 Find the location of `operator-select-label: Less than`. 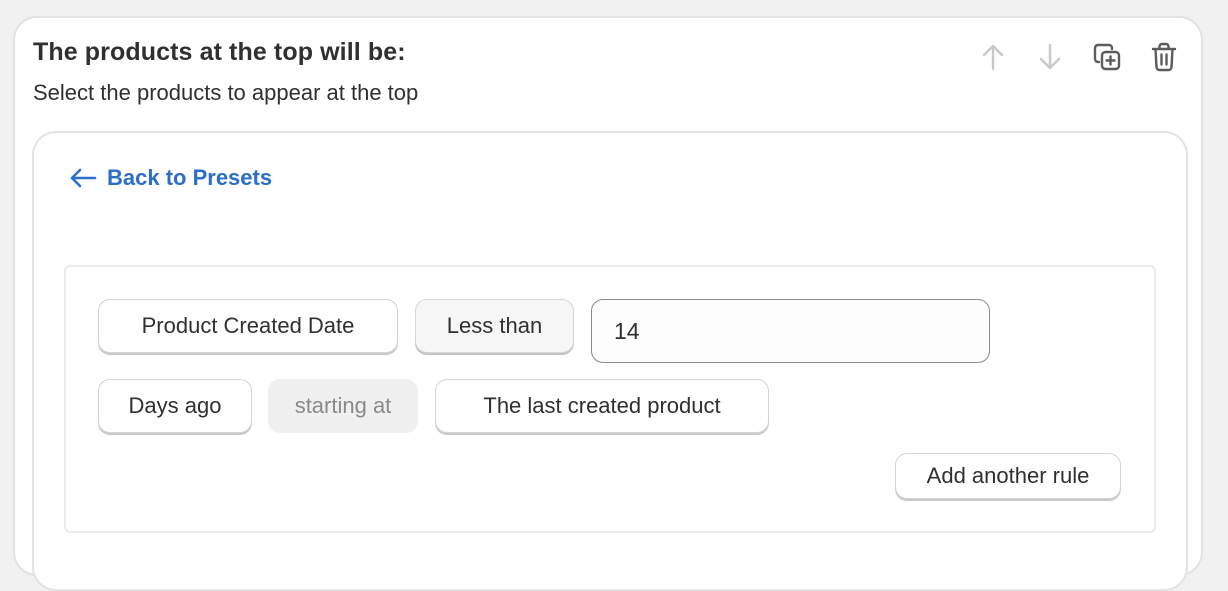

operator-select-label: Less than is located at coordinates (494, 325).